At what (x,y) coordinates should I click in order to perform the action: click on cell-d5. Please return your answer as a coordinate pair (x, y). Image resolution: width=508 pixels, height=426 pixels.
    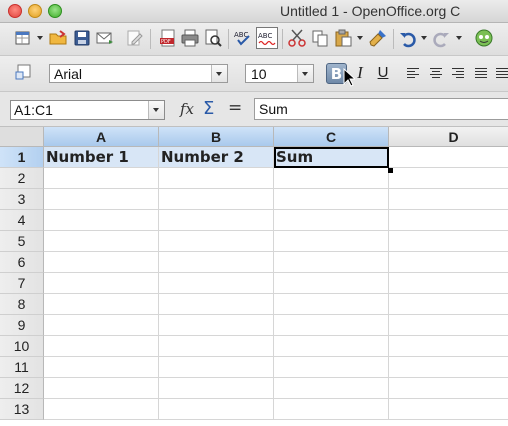
    Looking at the image, I should click on (448, 241).